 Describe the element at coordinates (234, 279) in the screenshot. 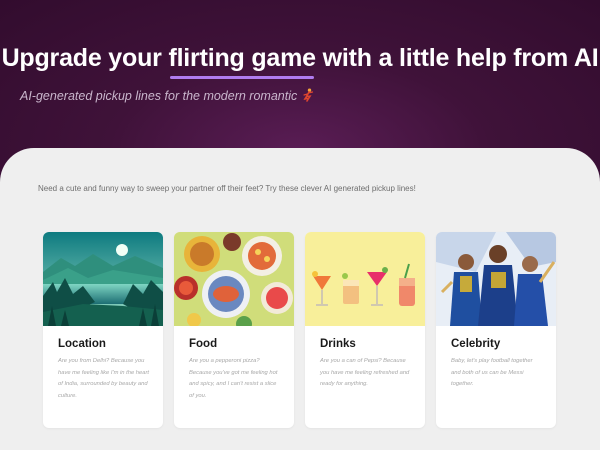

I see `food-image` at that location.